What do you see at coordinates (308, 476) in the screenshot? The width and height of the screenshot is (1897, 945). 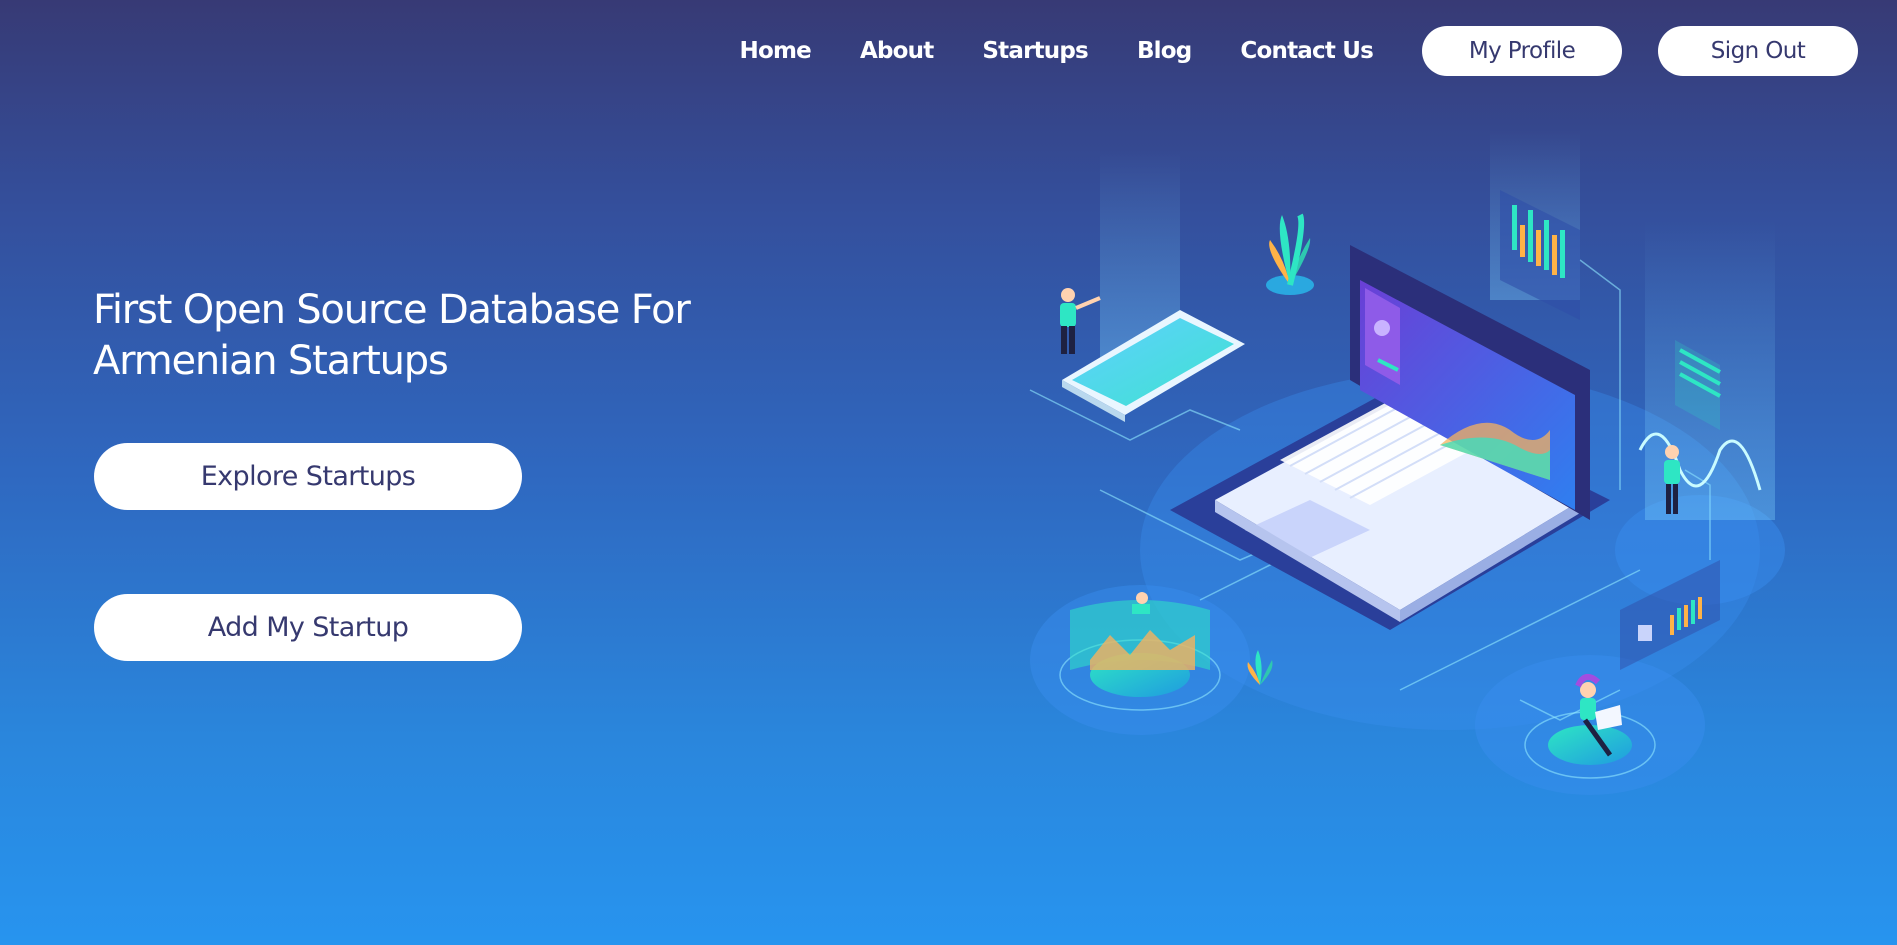 I see `explore-startups-button: Explore Startups` at bounding box center [308, 476].